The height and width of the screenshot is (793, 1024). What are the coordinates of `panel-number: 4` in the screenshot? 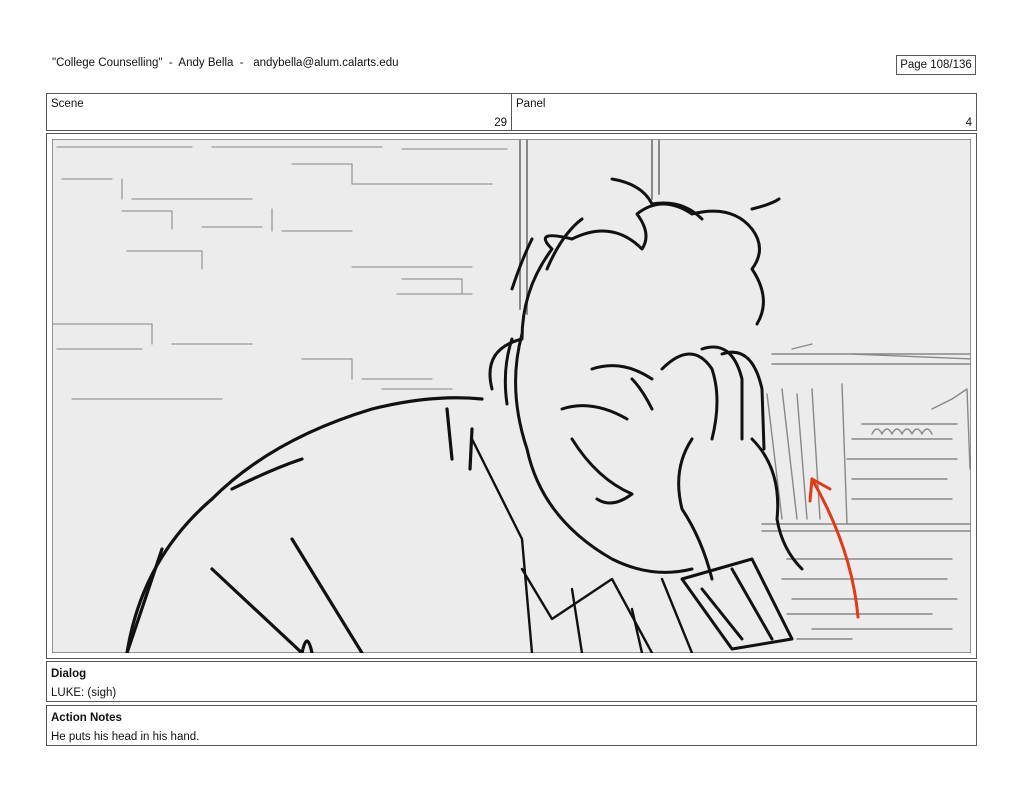 It's located at (968, 123).